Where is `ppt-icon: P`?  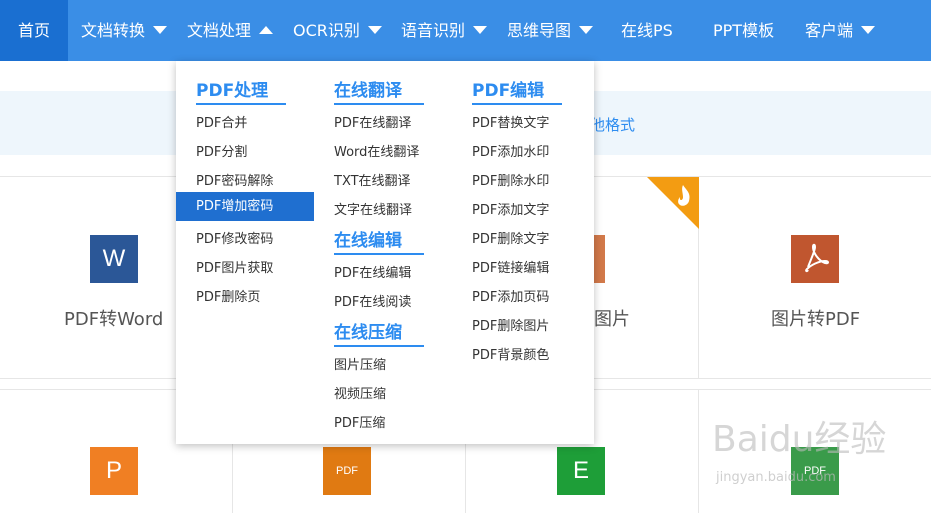
ppt-icon: P is located at coordinates (114, 471).